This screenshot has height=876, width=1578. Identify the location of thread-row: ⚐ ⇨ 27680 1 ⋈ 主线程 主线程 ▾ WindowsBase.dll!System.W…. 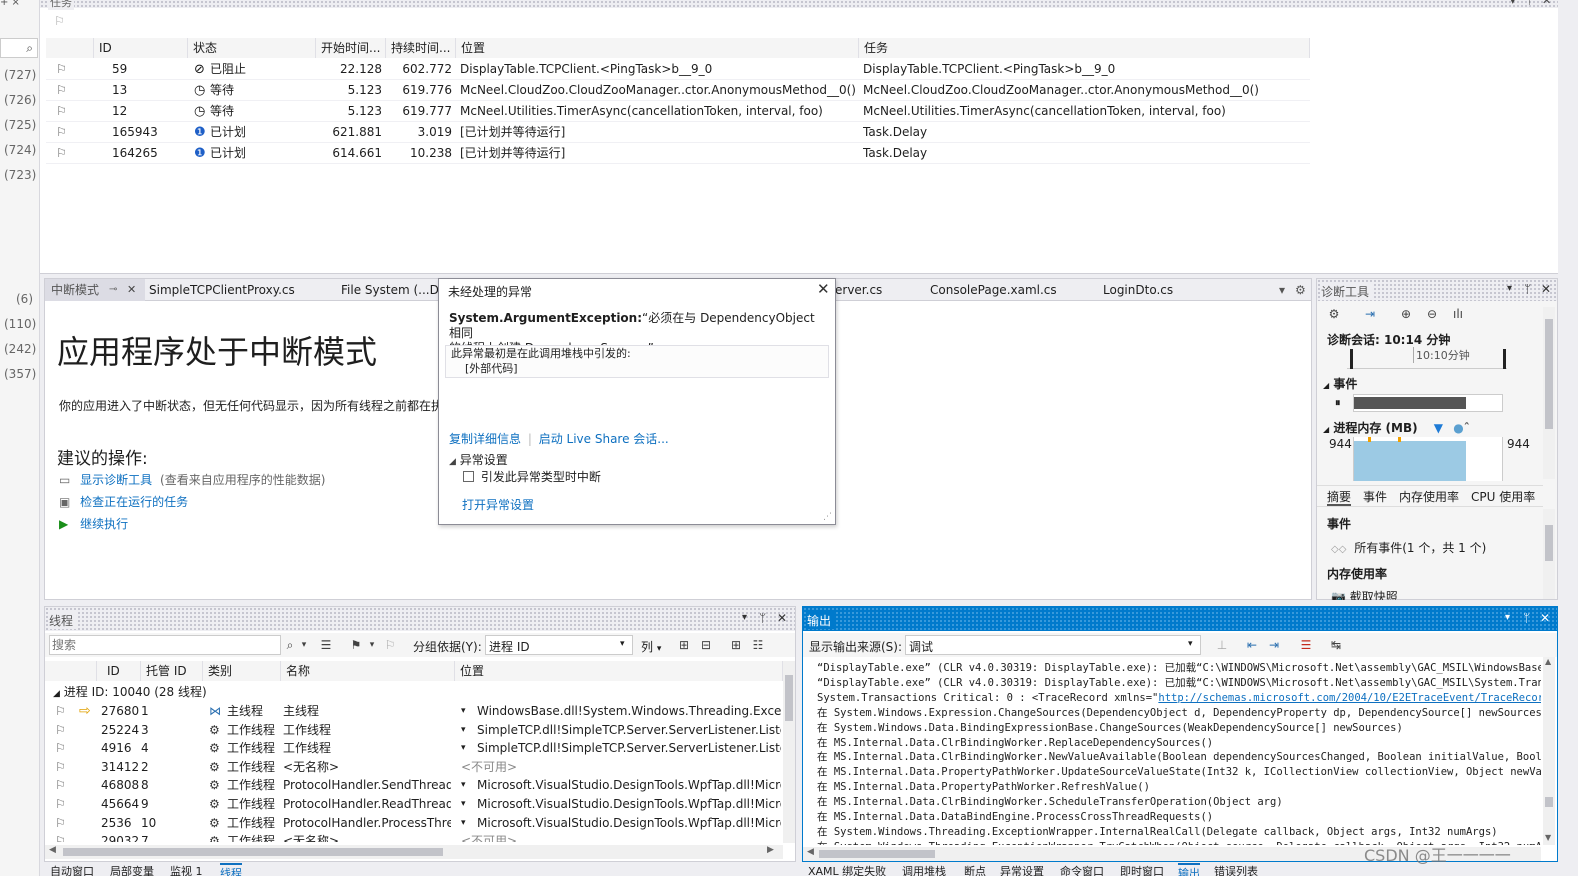
(414, 711).